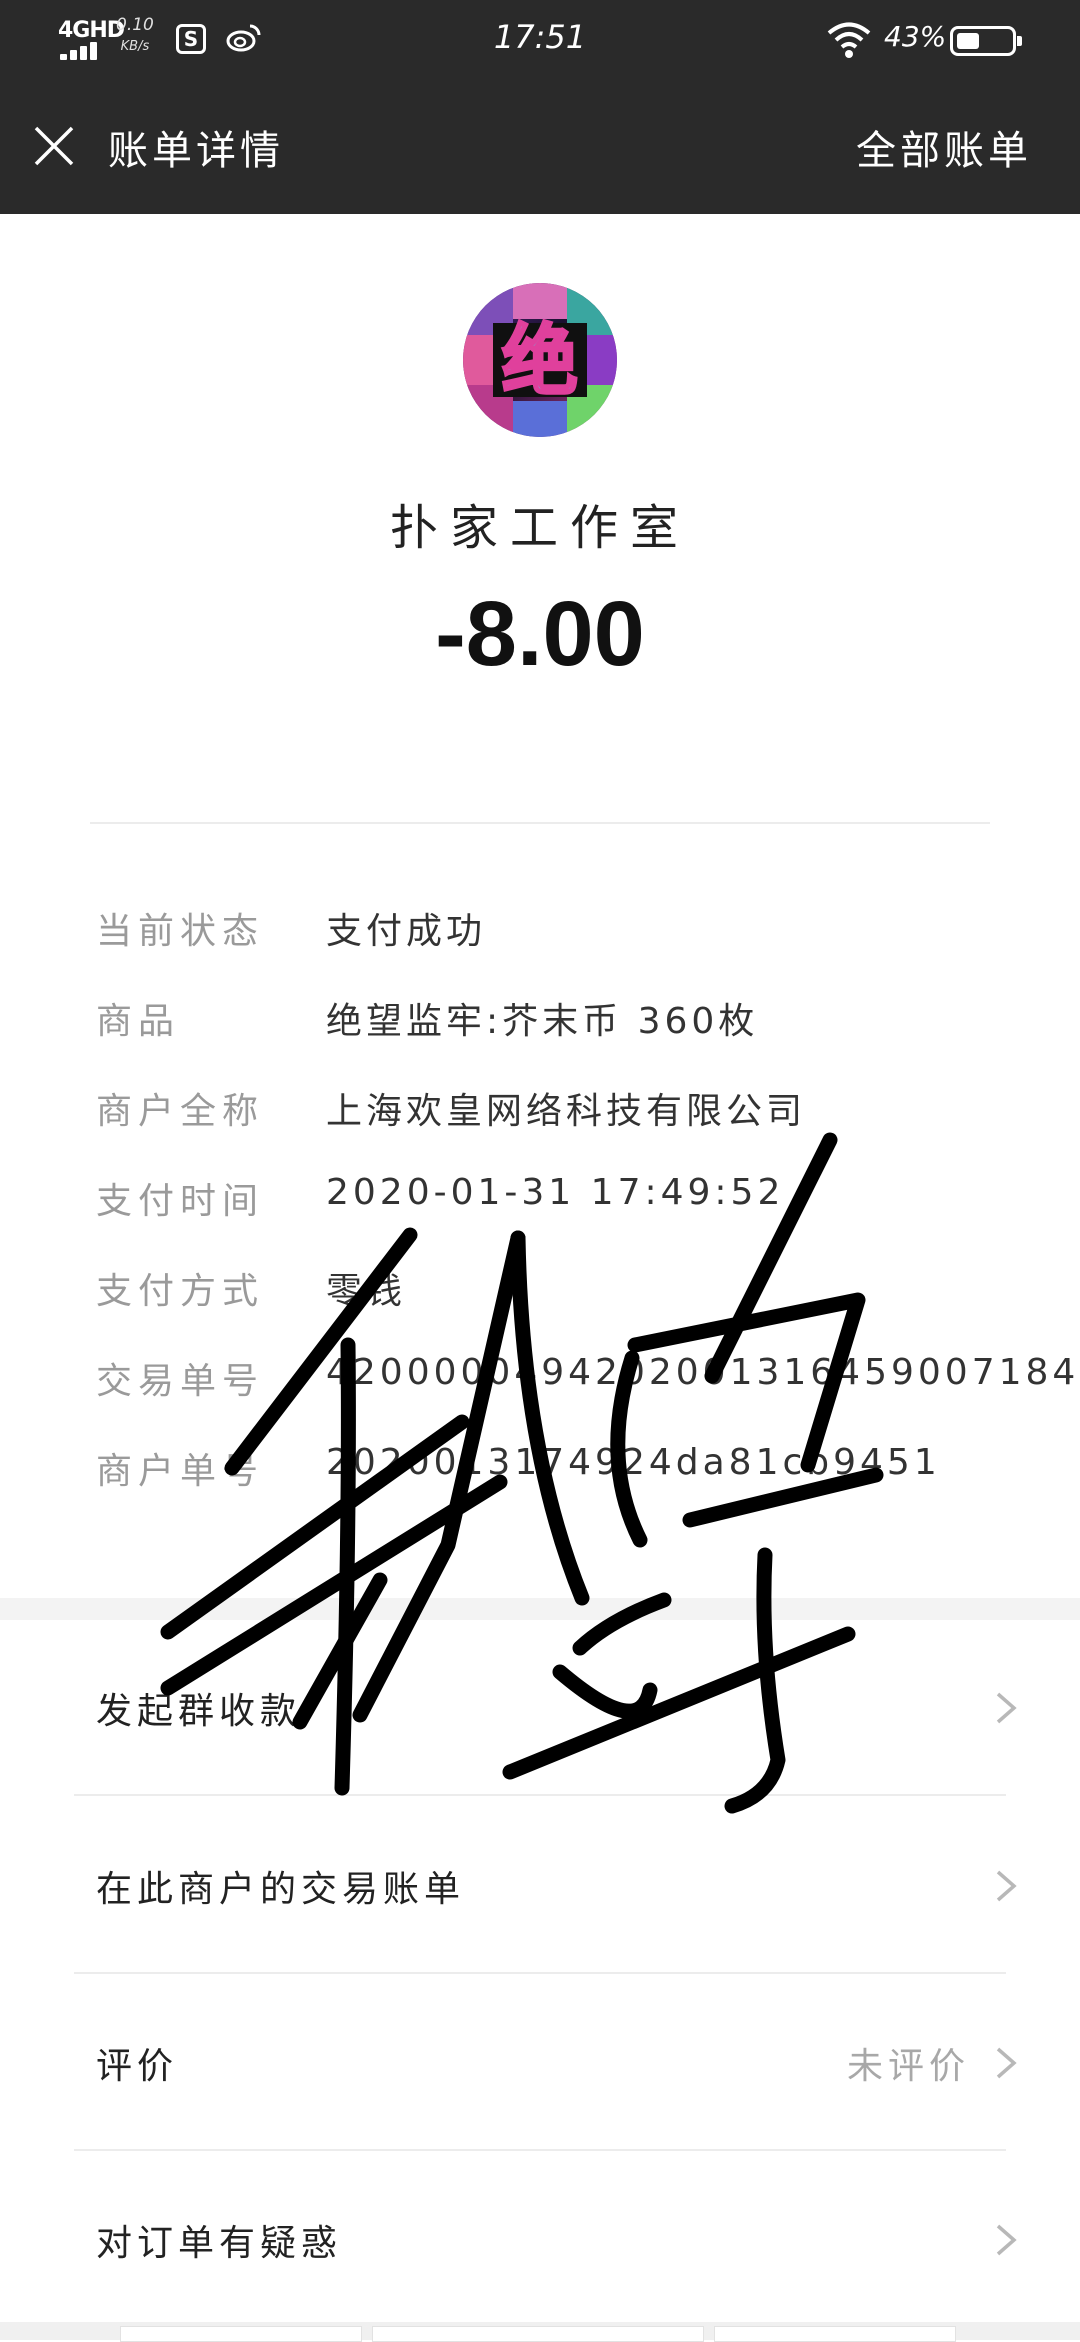 This screenshot has width=1080, height=2342. What do you see at coordinates (555, 1192) in the screenshot?
I see `detail-value: 2020-01-31 17:49:52` at bounding box center [555, 1192].